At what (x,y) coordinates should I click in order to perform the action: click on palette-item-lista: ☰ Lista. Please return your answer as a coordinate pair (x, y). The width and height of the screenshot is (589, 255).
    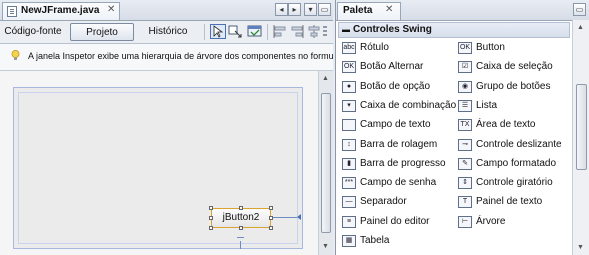
    Looking at the image, I should click on (515, 106).